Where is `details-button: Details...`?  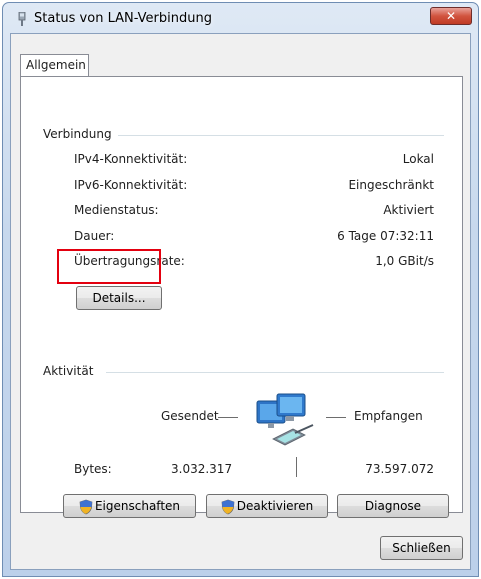
details-button: Details... is located at coordinates (119, 298).